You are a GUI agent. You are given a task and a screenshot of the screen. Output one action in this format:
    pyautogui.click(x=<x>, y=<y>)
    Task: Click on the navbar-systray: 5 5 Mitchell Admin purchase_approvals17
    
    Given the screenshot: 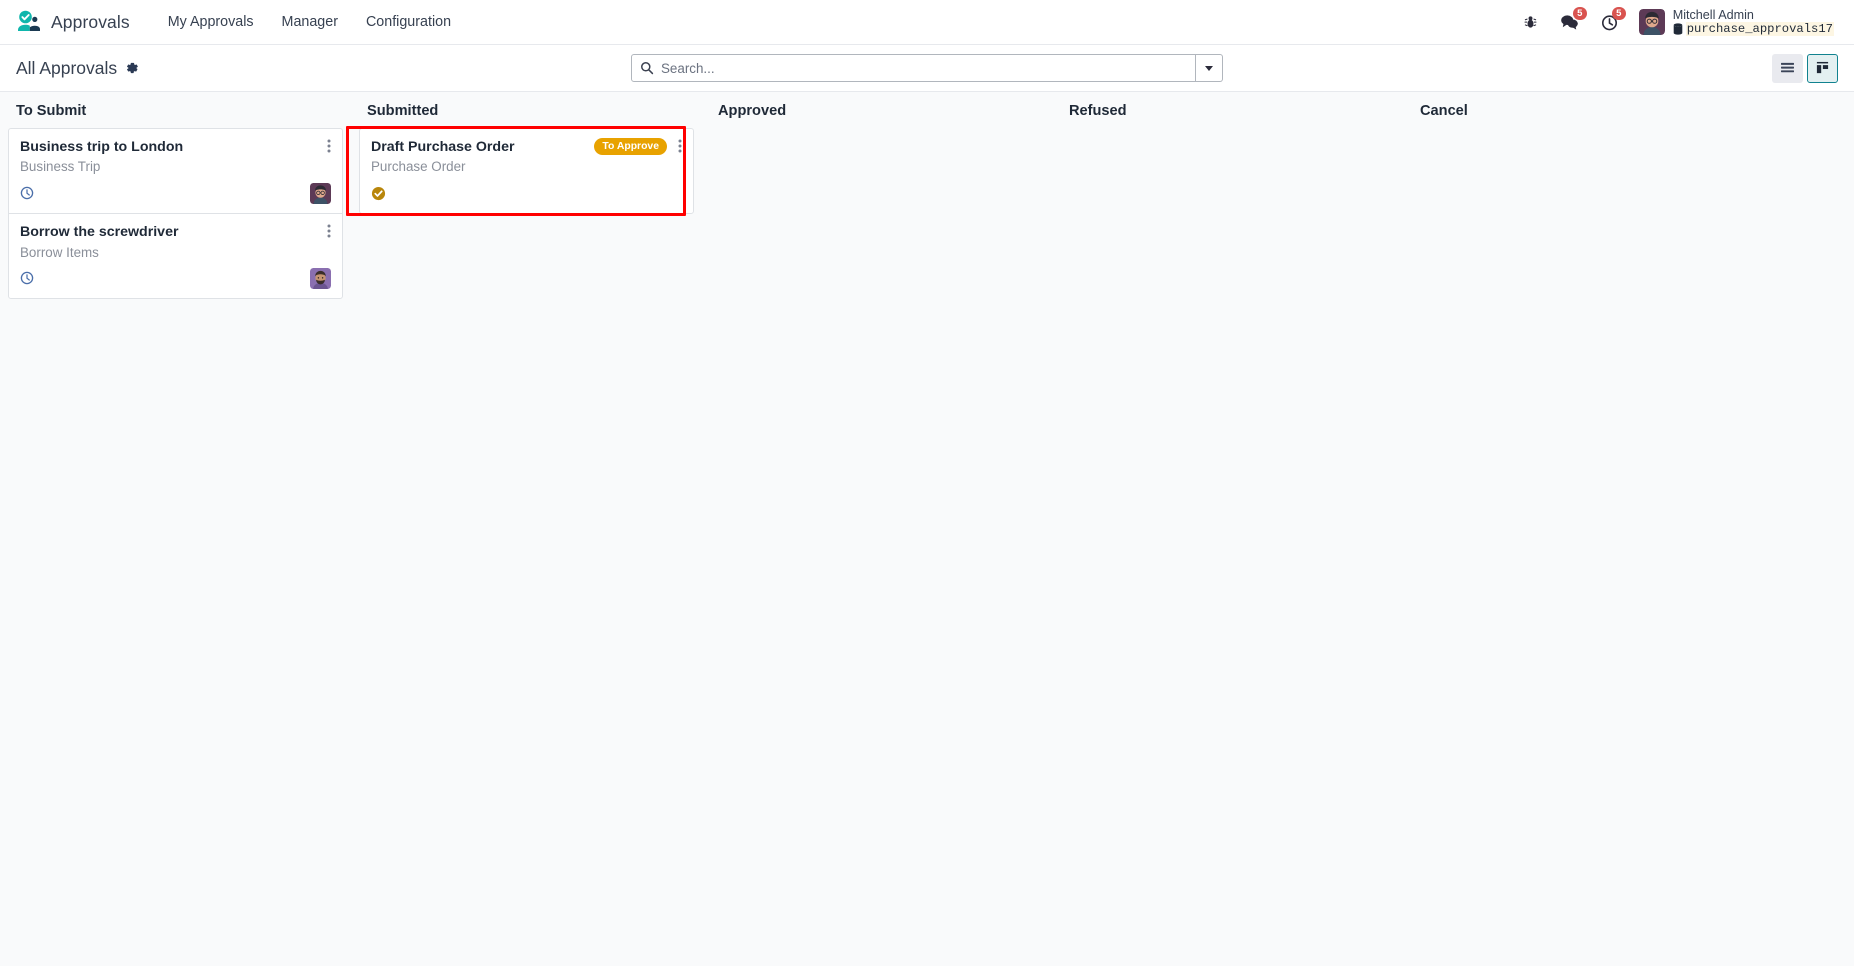 What is the action you would take?
    pyautogui.click(x=1675, y=22)
    